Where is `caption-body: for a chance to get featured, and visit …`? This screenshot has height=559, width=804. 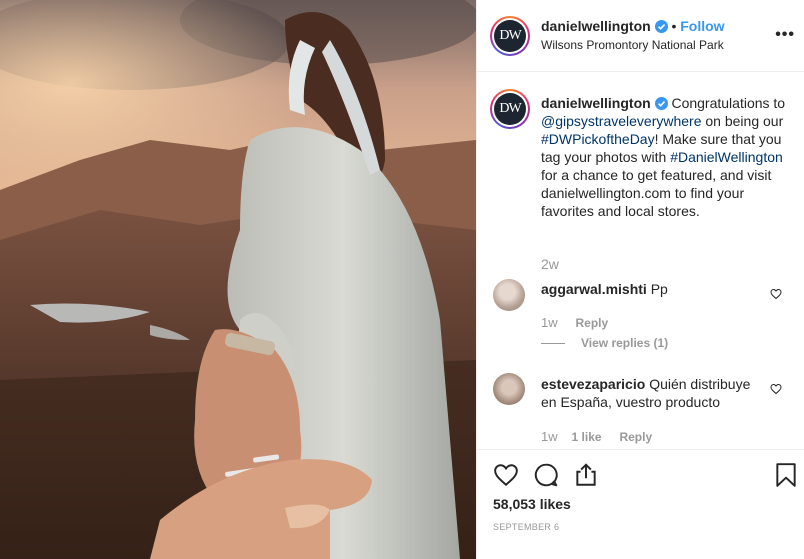
caption-body: for a chance to get featured, and visit … is located at coordinates (656, 193).